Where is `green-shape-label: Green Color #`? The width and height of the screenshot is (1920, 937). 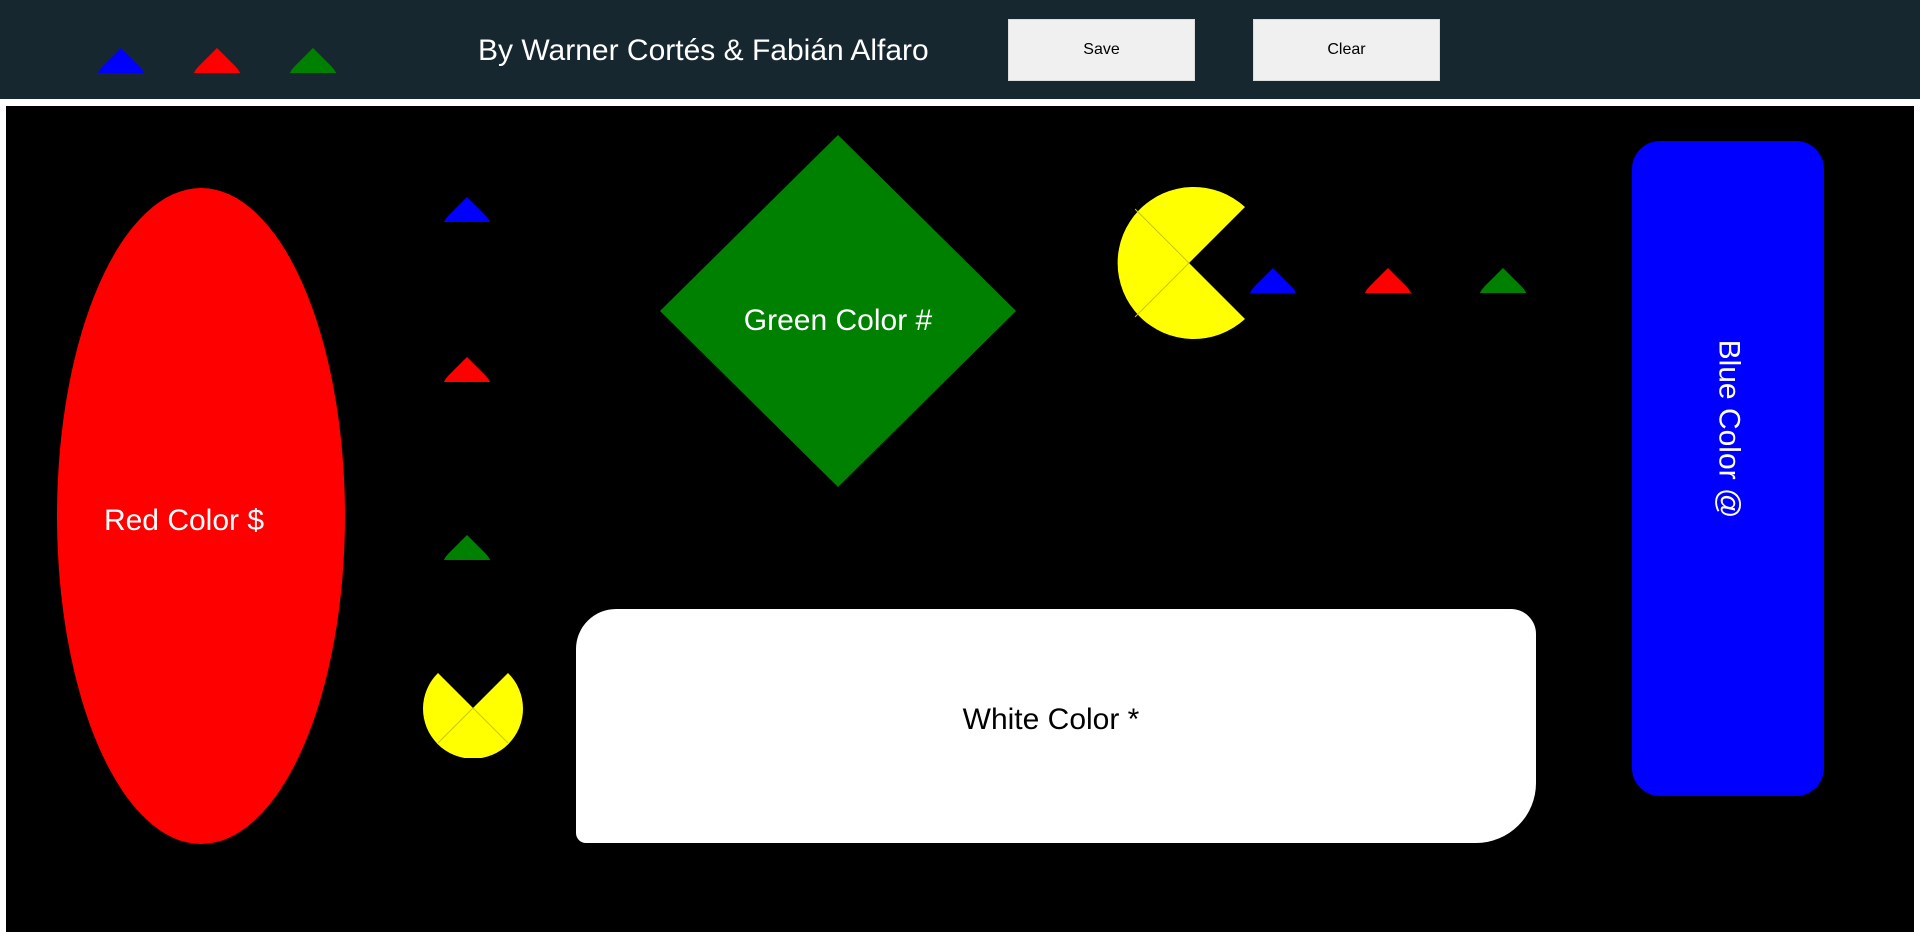
green-shape-label: Green Color # is located at coordinates (838, 320).